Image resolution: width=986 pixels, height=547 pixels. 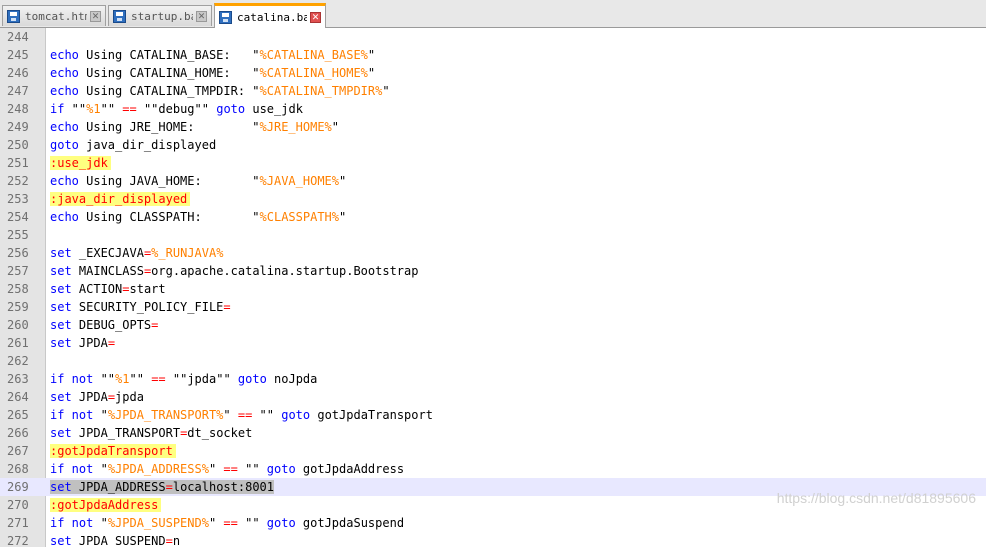 I want to click on code-line: 259 set SECURITY_POLICY_FILE=, so click(x=493, y=307).